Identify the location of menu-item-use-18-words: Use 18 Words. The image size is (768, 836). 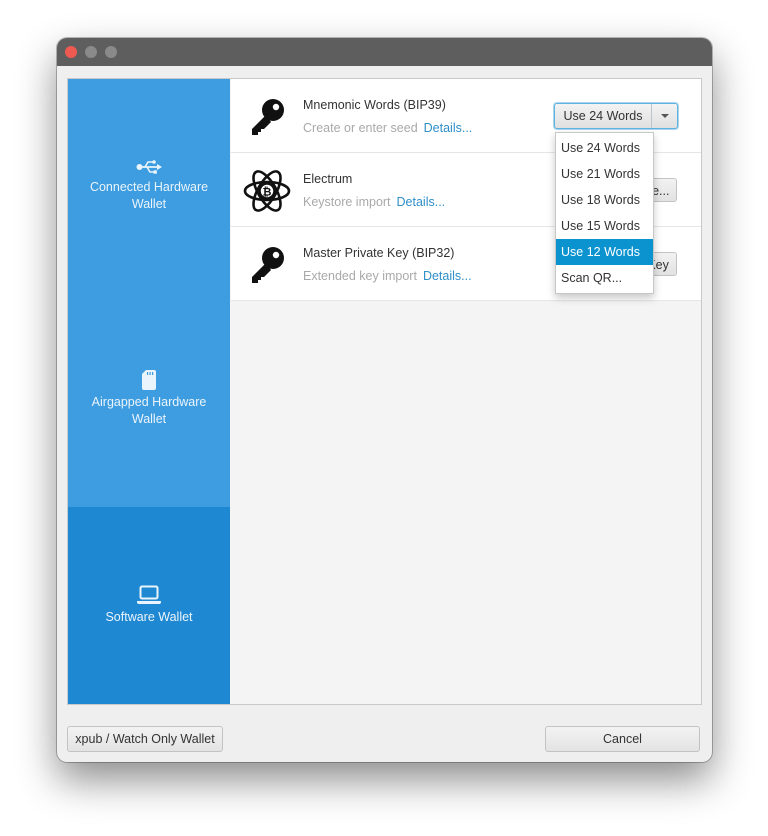
(604, 200).